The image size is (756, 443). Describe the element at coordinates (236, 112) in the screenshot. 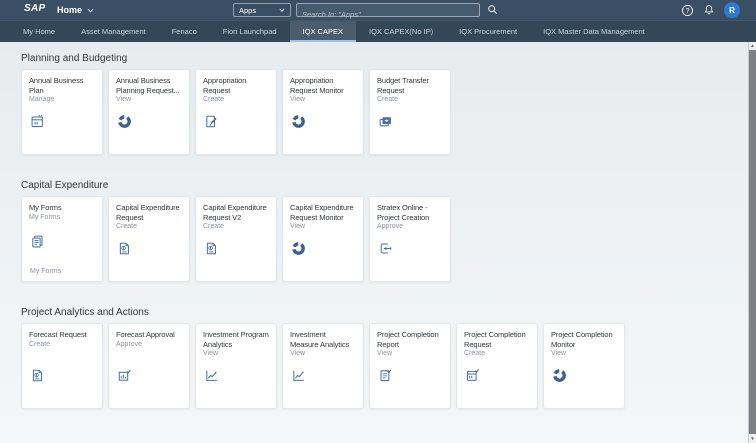

I see `tile-appropriation-request: Appropriation Request Create` at that location.